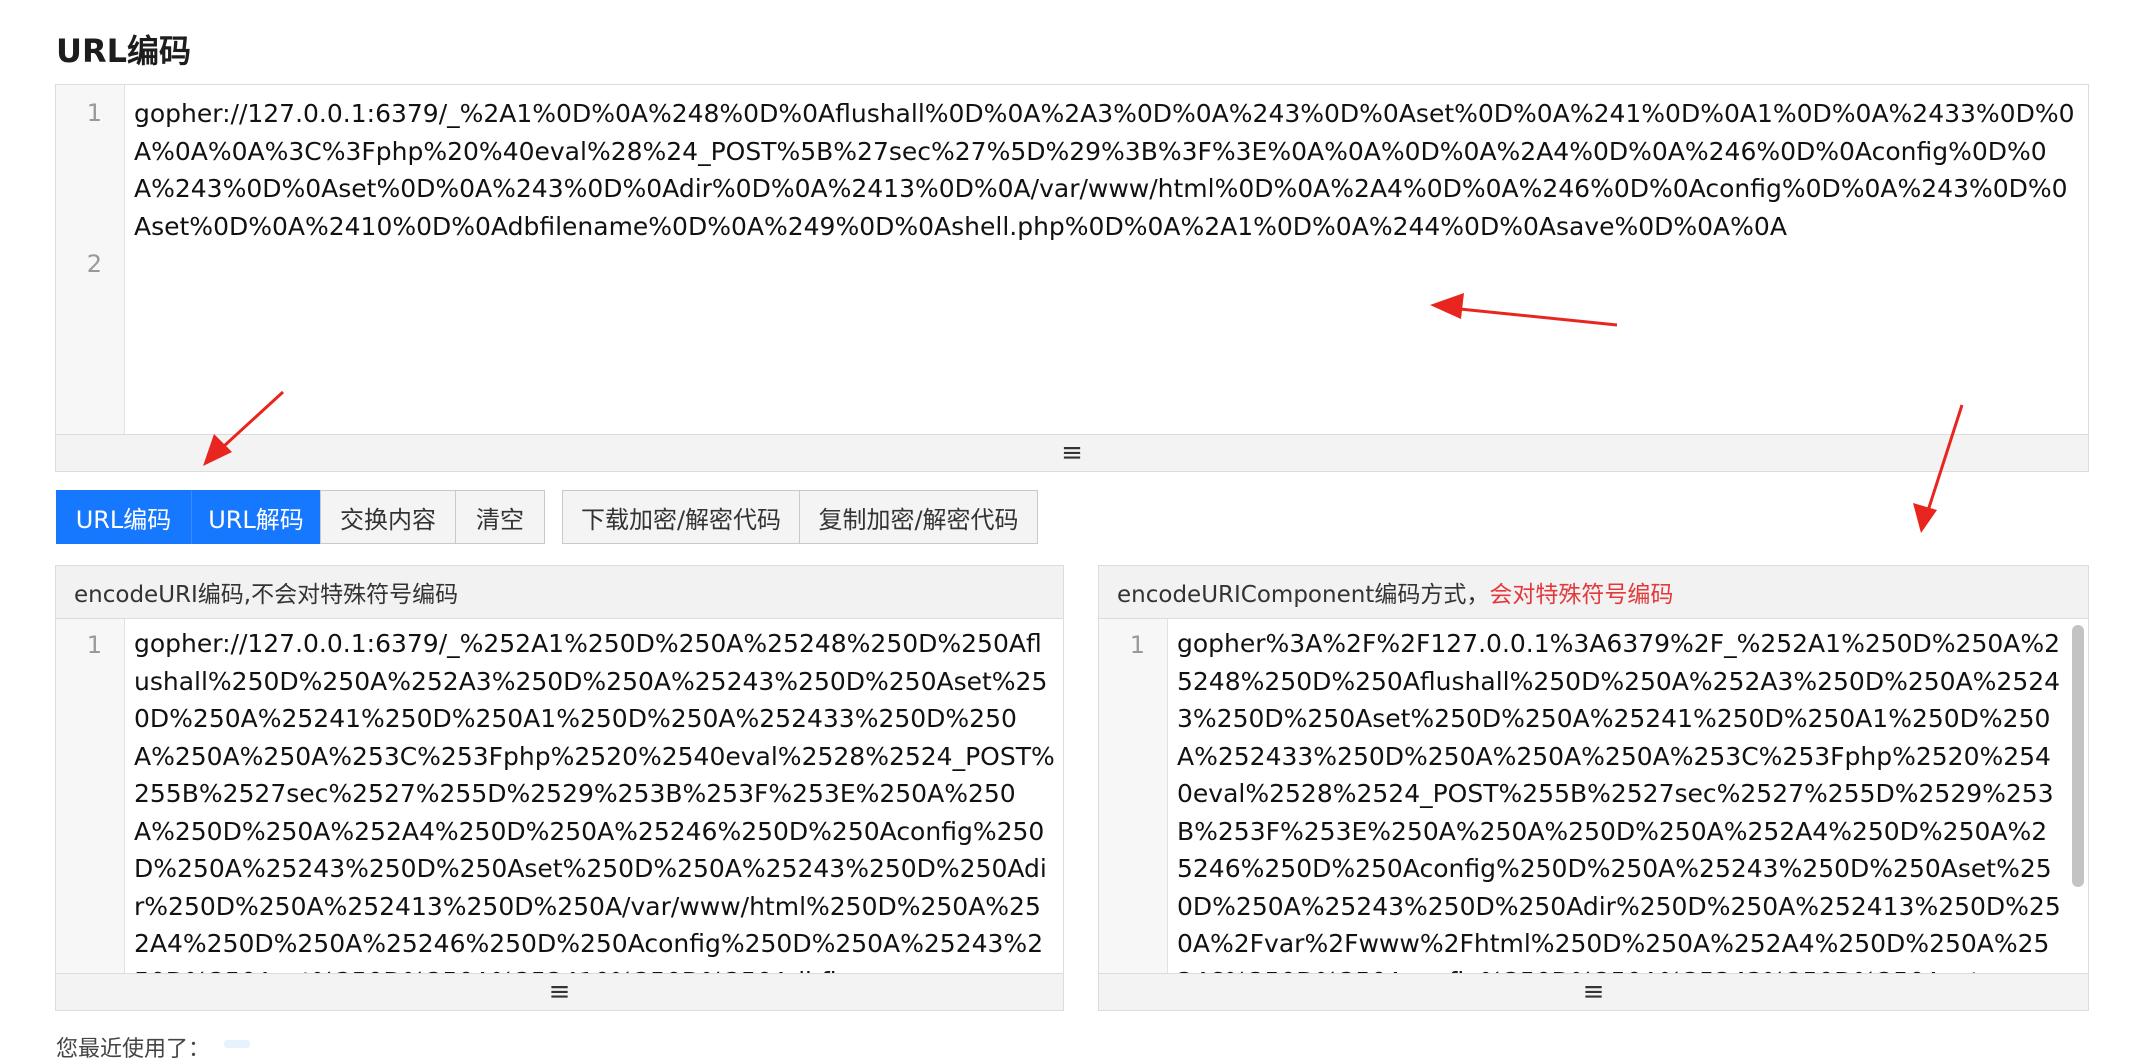  What do you see at coordinates (123, 517) in the screenshot?
I see `url-encode-button: URL编码` at bounding box center [123, 517].